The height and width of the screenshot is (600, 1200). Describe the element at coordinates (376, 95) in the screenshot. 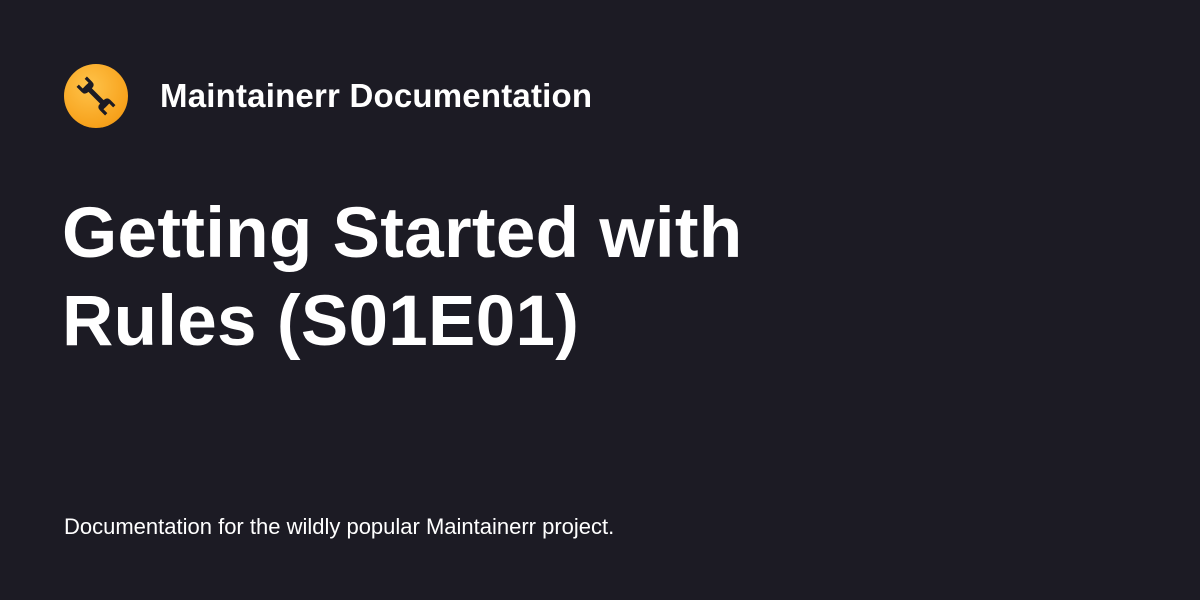

I see `site-name: Maintainerr Documentation` at that location.